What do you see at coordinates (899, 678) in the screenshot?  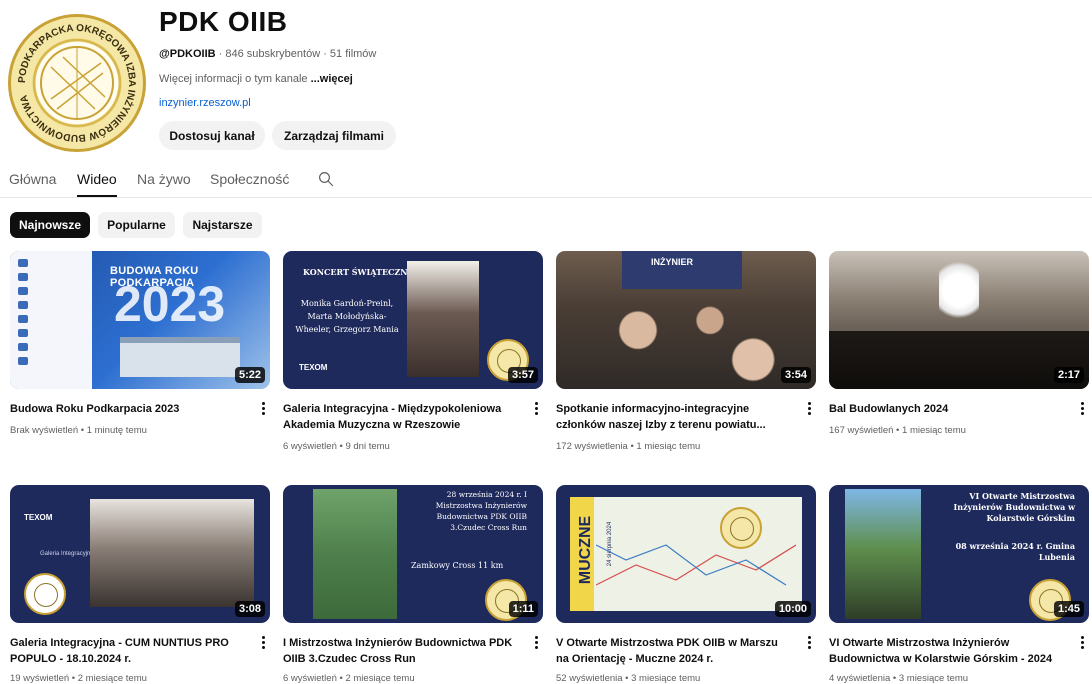 I see `video-meta: 4 wyświetlenia • 3 miesiące temu` at bounding box center [899, 678].